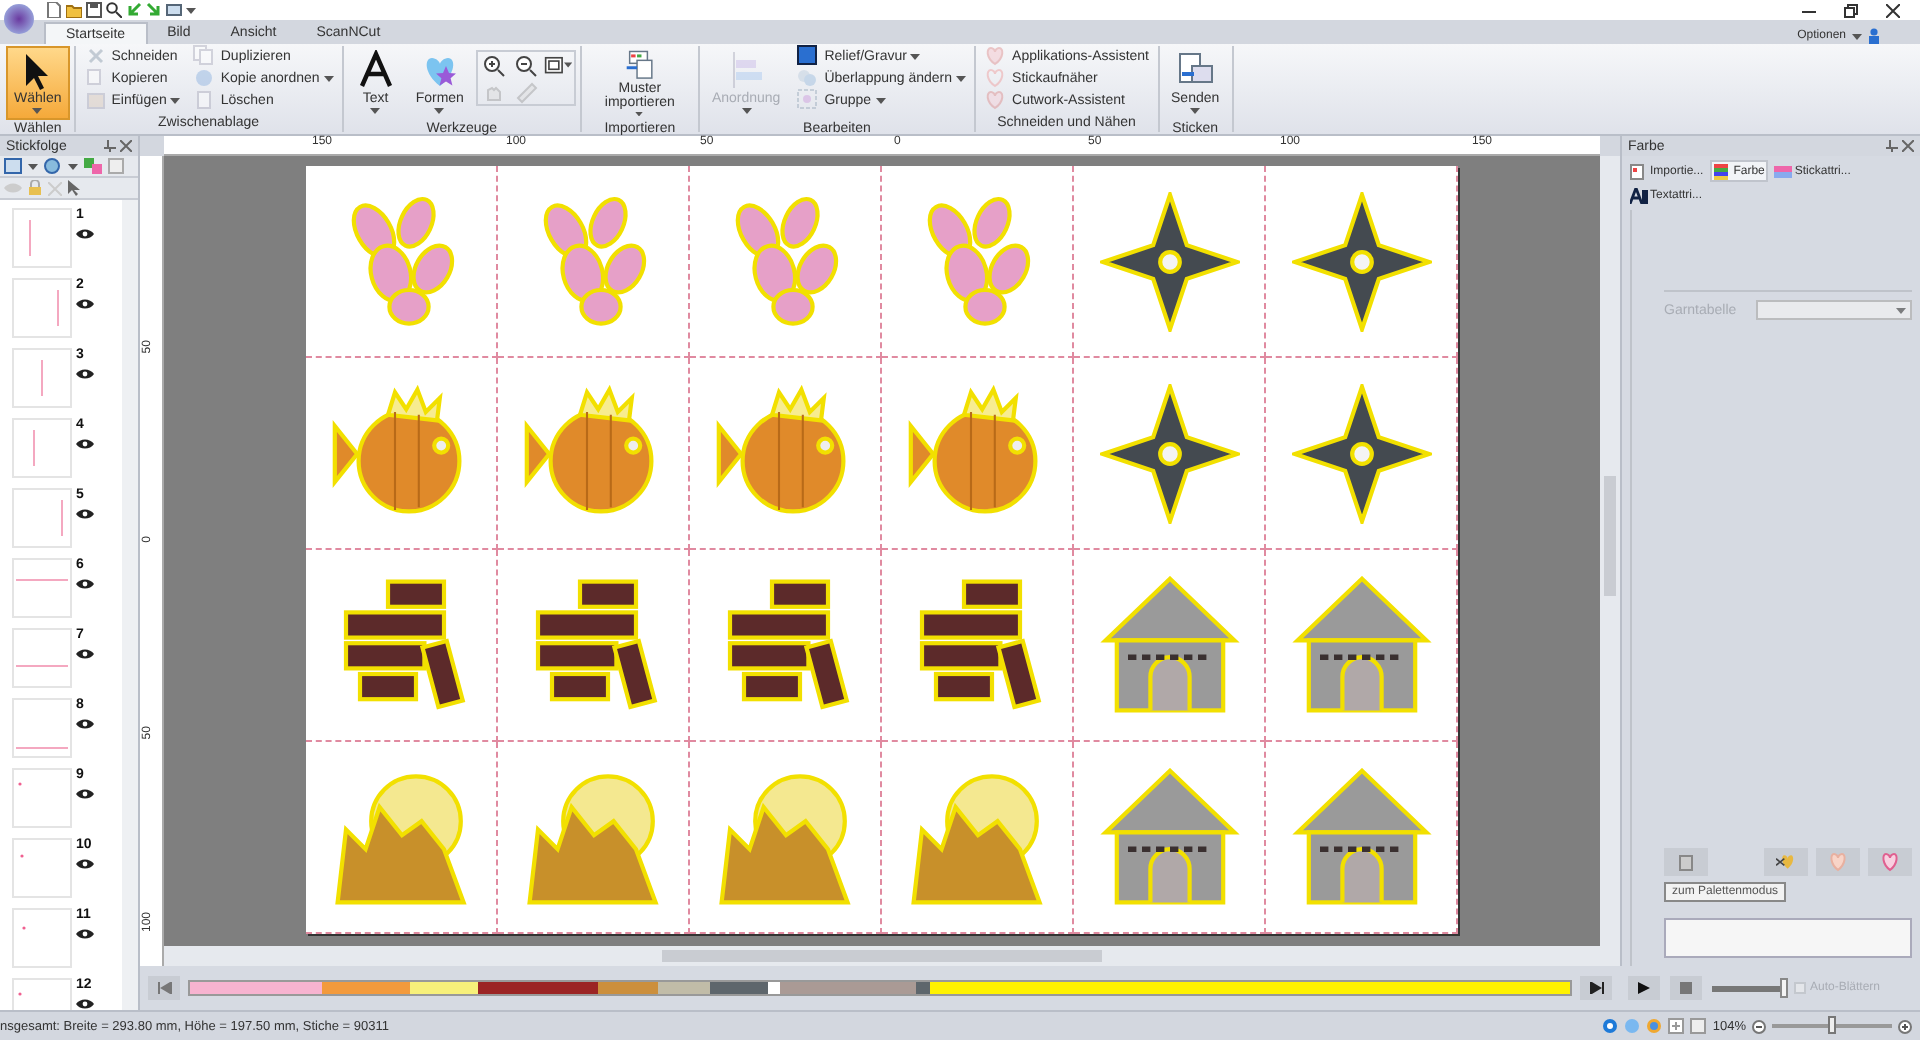 The height and width of the screenshot is (1040, 1920). I want to click on save-icon, so click(94, 10).